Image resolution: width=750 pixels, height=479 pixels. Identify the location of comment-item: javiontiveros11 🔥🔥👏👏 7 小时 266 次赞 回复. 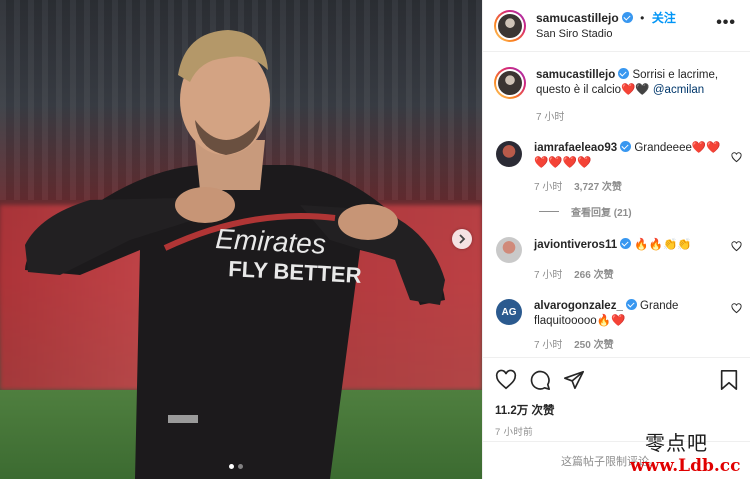
(616, 259).